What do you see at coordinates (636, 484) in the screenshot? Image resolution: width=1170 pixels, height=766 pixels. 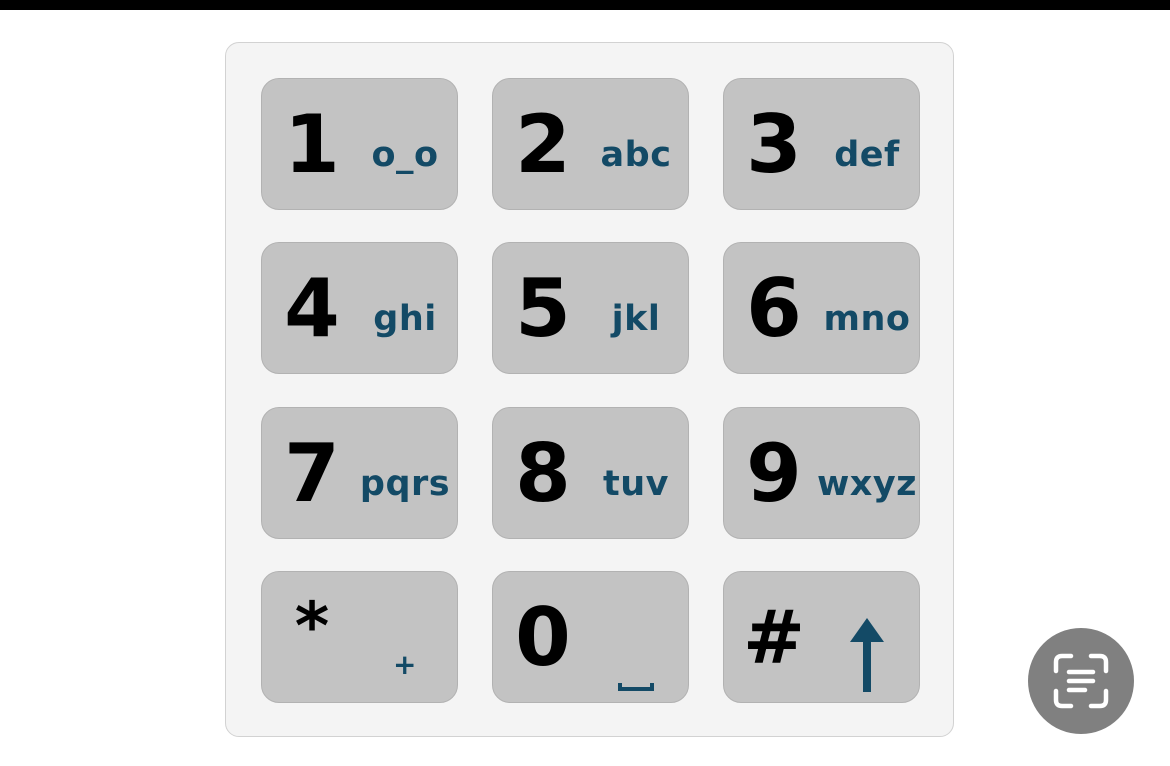 I see `key-letters: tuv` at bounding box center [636, 484].